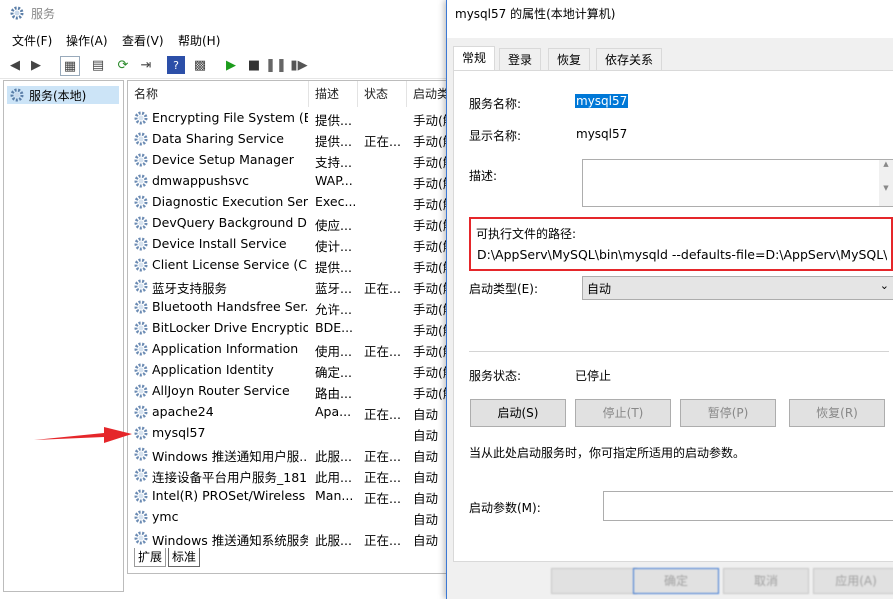 The image size is (893, 599). What do you see at coordinates (83, 435) in the screenshot?
I see `annotation-arrow` at bounding box center [83, 435].